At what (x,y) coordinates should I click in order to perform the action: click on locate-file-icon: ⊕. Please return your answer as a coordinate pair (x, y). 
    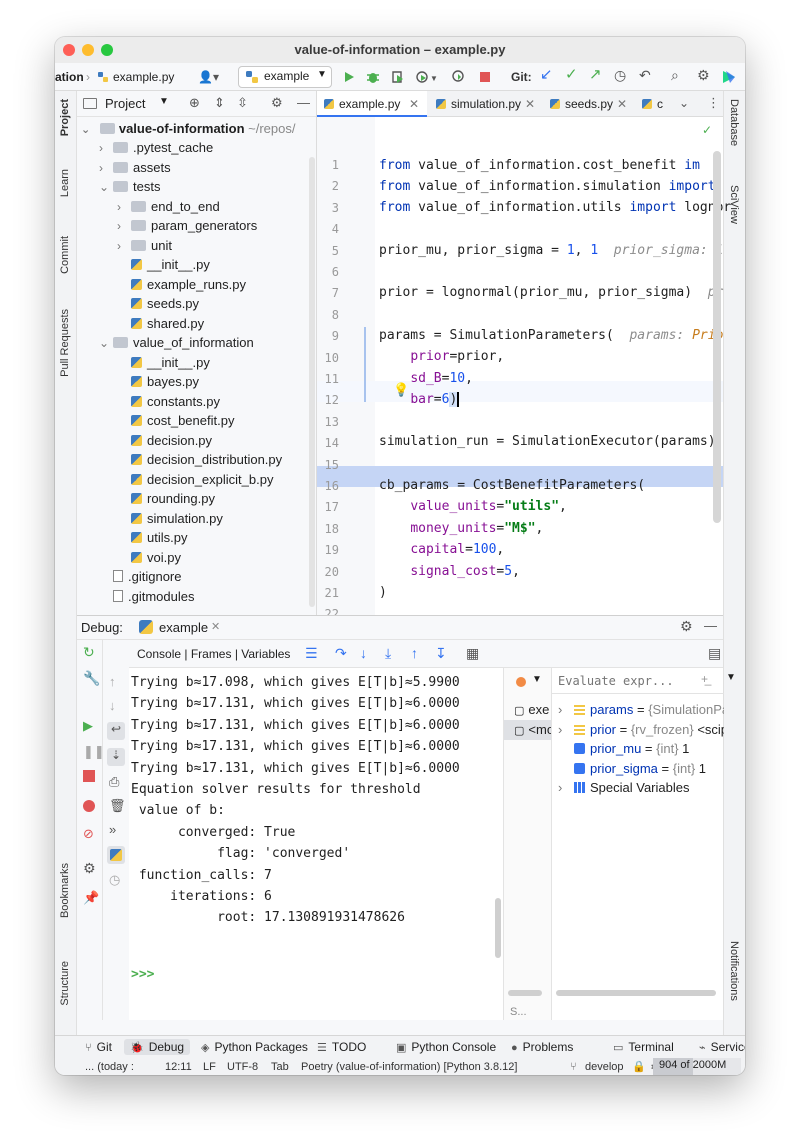
    Looking at the image, I should click on (194, 103).